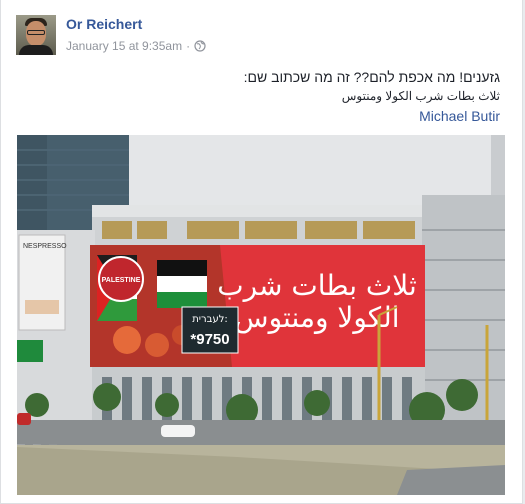  What do you see at coordinates (210, 319) in the screenshot?
I see `billboard-hebrew-label: לעברית:` at bounding box center [210, 319].